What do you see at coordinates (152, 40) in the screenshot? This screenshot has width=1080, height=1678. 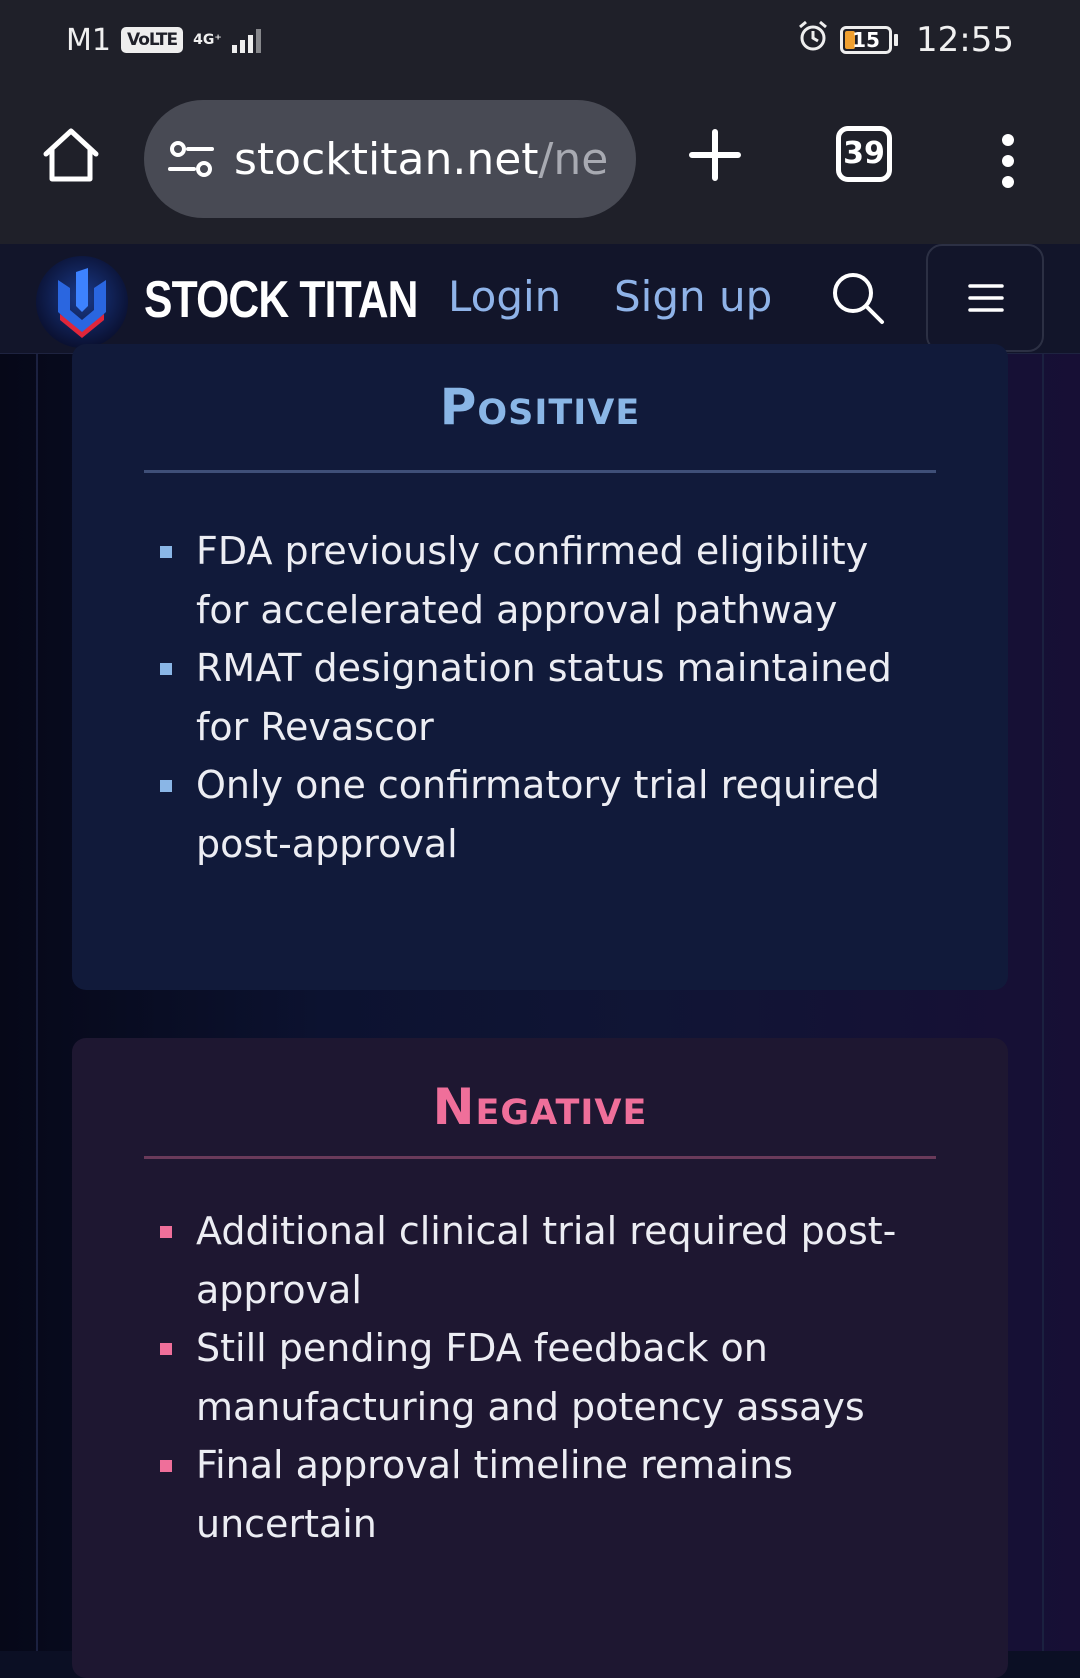 I see `volte-badge: VoLTE` at bounding box center [152, 40].